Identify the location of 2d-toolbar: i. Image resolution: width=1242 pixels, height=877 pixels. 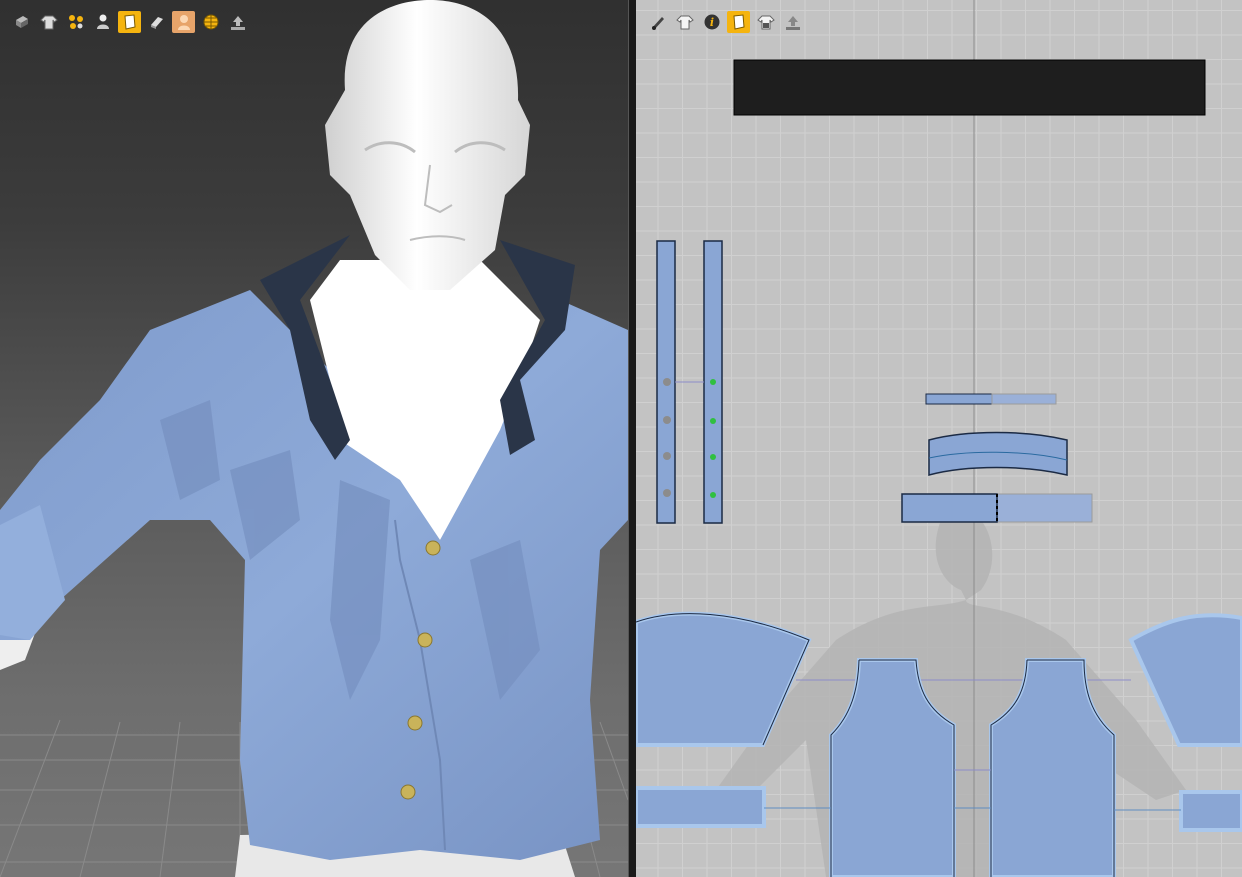
(725, 22).